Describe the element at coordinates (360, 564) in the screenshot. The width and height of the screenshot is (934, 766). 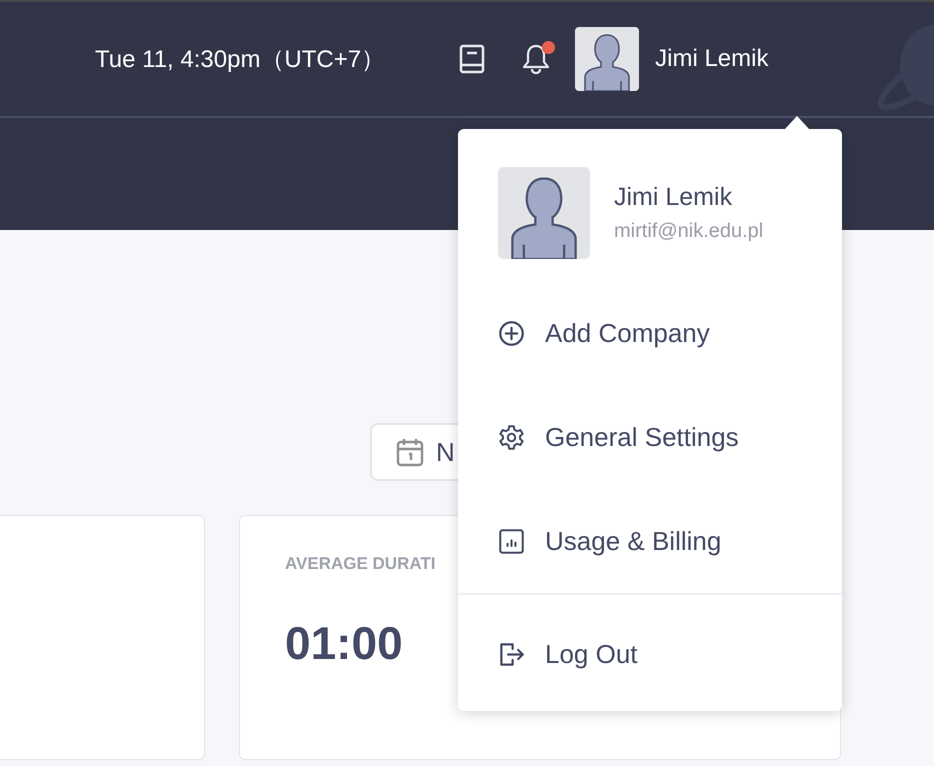
I see `card-label: AVERAGE DURATI` at that location.